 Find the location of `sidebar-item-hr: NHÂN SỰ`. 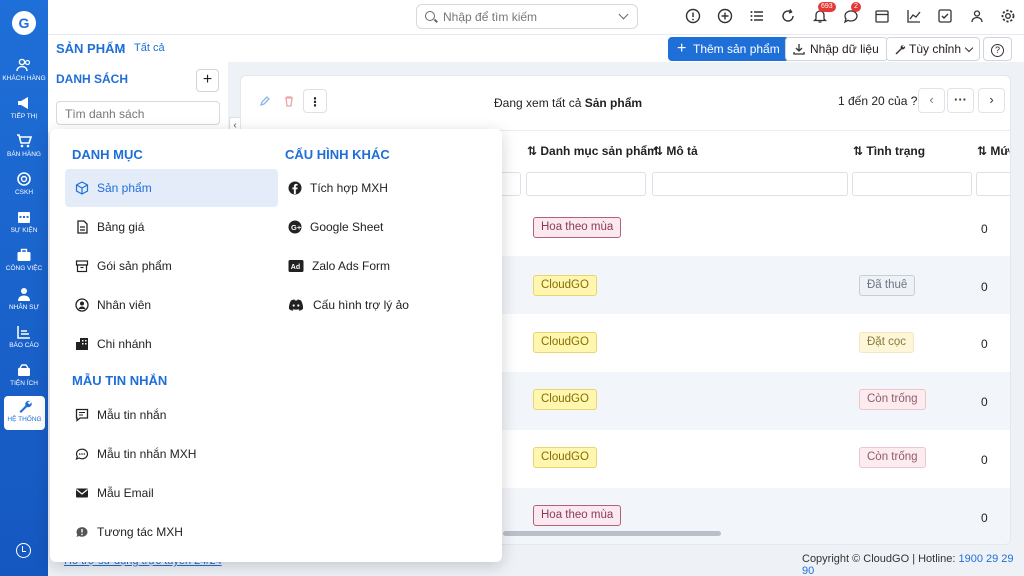

sidebar-item-hr: NHÂN SỰ is located at coordinates (24, 303).